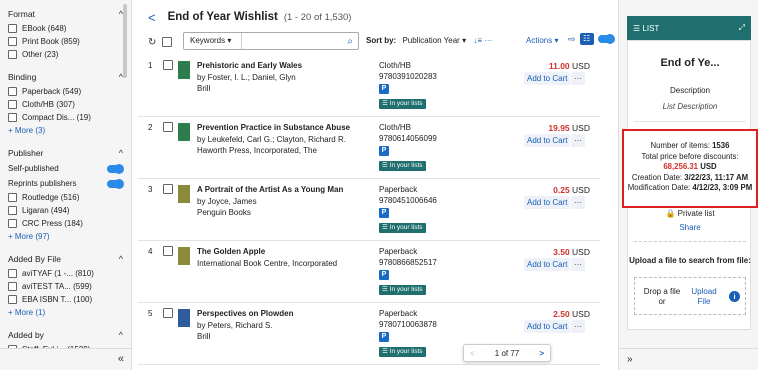 The height and width of the screenshot is (370, 758). I want to click on filter-option: Print Book (859), so click(65, 41).